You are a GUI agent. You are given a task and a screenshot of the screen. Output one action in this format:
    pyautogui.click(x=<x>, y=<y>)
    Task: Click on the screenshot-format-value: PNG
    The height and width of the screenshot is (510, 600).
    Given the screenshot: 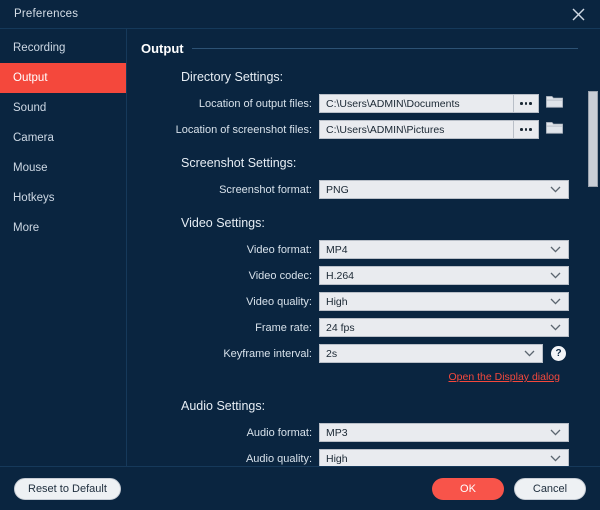 What is the action you would take?
    pyautogui.click(x=337, y=189)
    